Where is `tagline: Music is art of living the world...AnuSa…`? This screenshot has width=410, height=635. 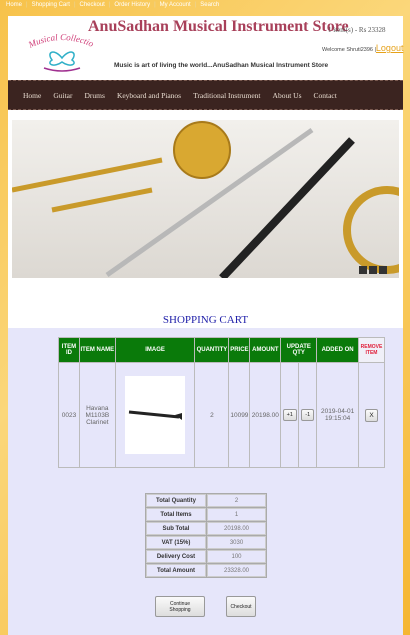 tagline: Music is art of living the world...AnuSa… is located at coordinates (221, 65).